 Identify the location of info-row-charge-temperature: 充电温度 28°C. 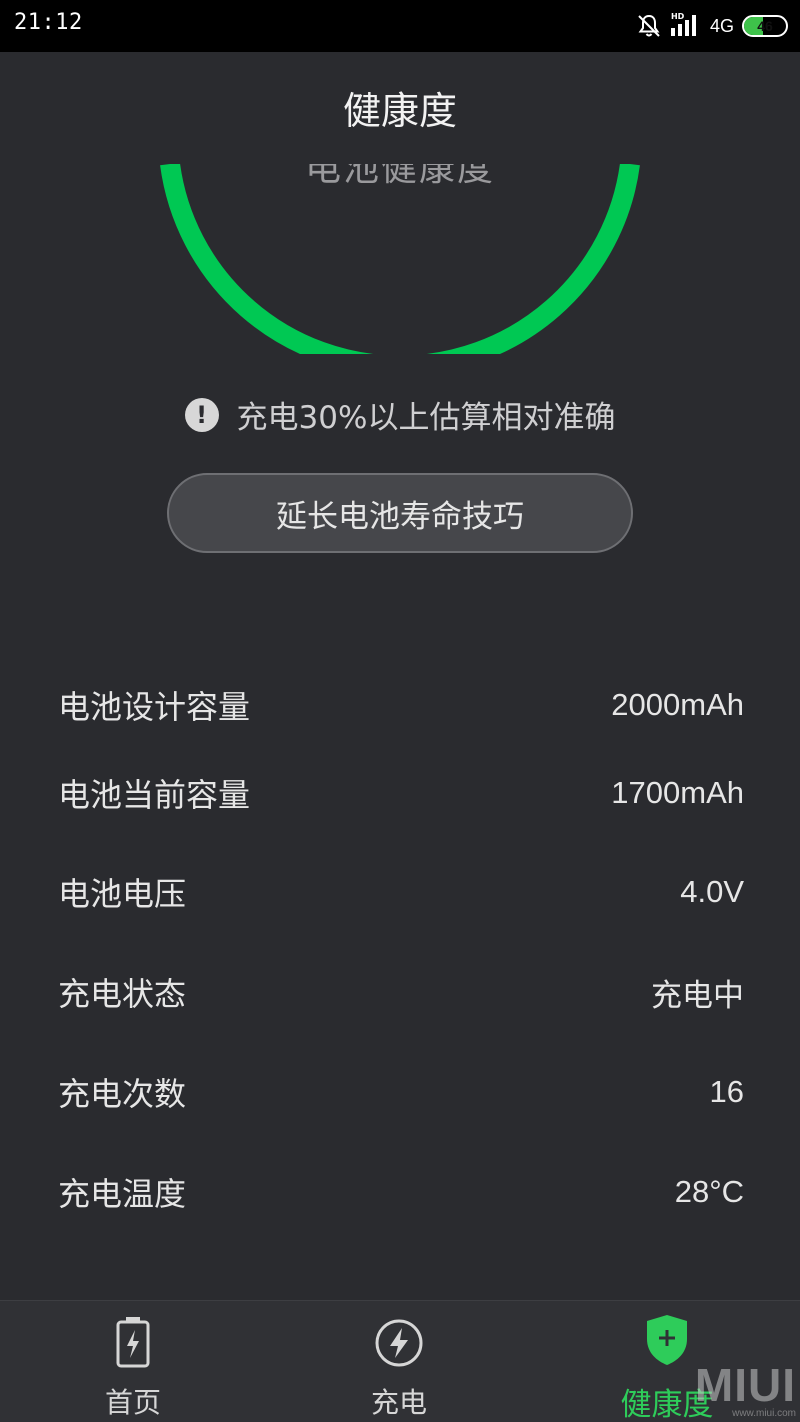
(401, 1192).